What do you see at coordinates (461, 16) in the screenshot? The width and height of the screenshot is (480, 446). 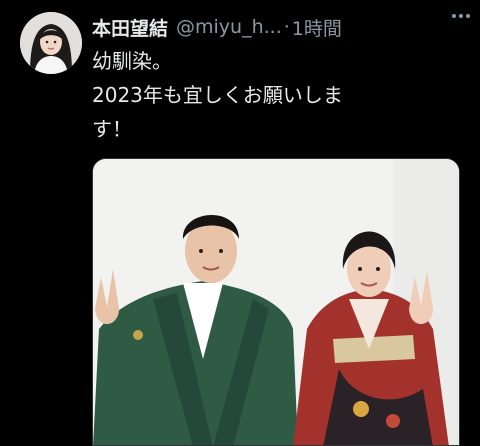 I see `more-options-icon` at bounding box center [461, 16].